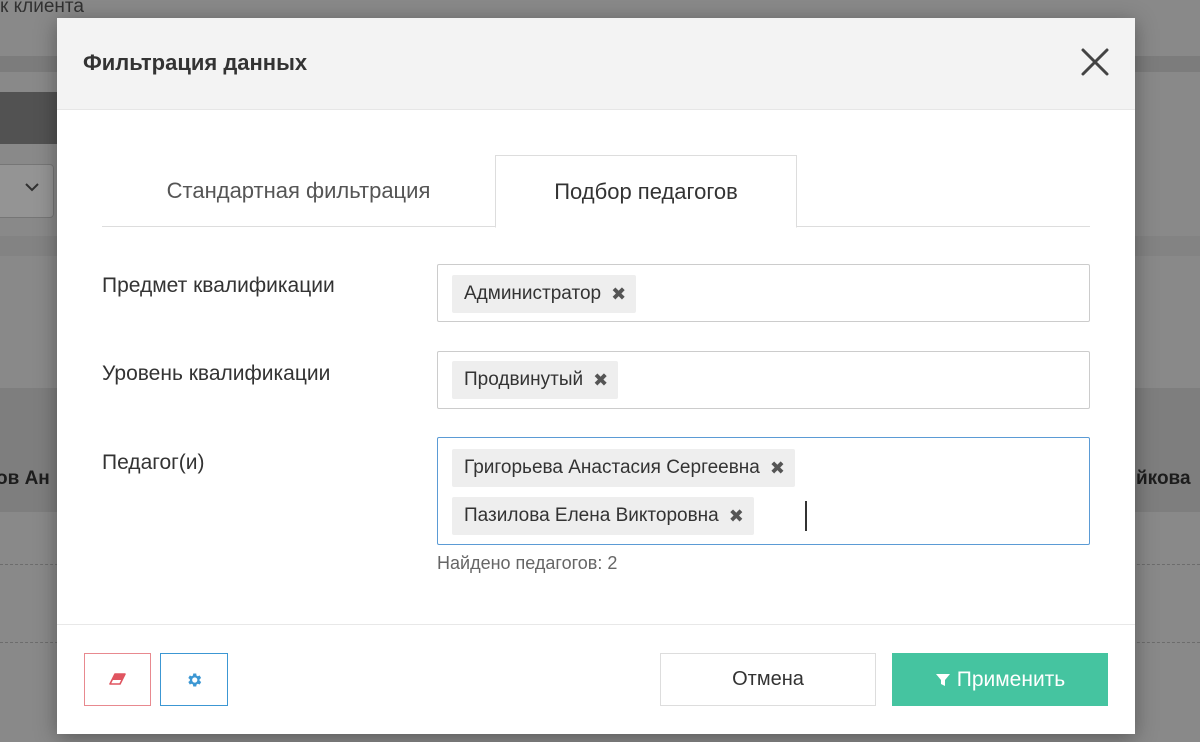 This screenshot has height=742, width=1200. Describe the element at coordinates (195, 62) in the screenshot. I see `modal-title: Фильтрация данных` at that location.